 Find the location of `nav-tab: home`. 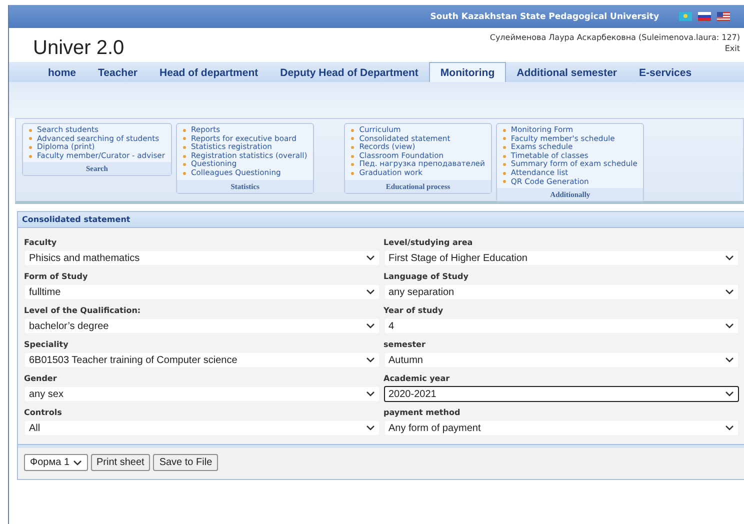

nav-tab: home is located at coordinates (62, 72).